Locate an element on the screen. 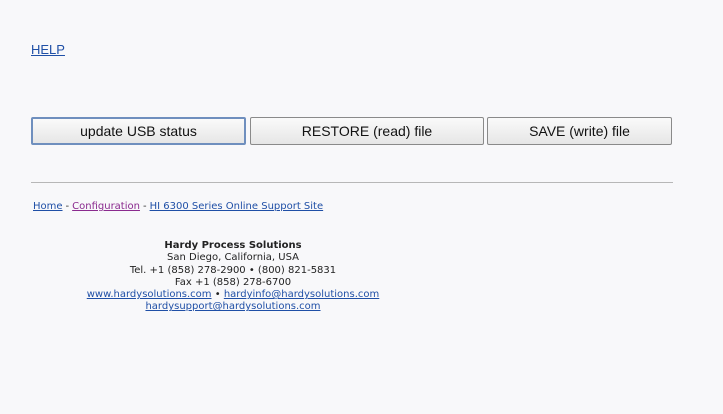 The height and width of the screenshot is (414, 723). info-email-link: hardyinfo@hardysolutions.com is located at coordinates (301, 294).